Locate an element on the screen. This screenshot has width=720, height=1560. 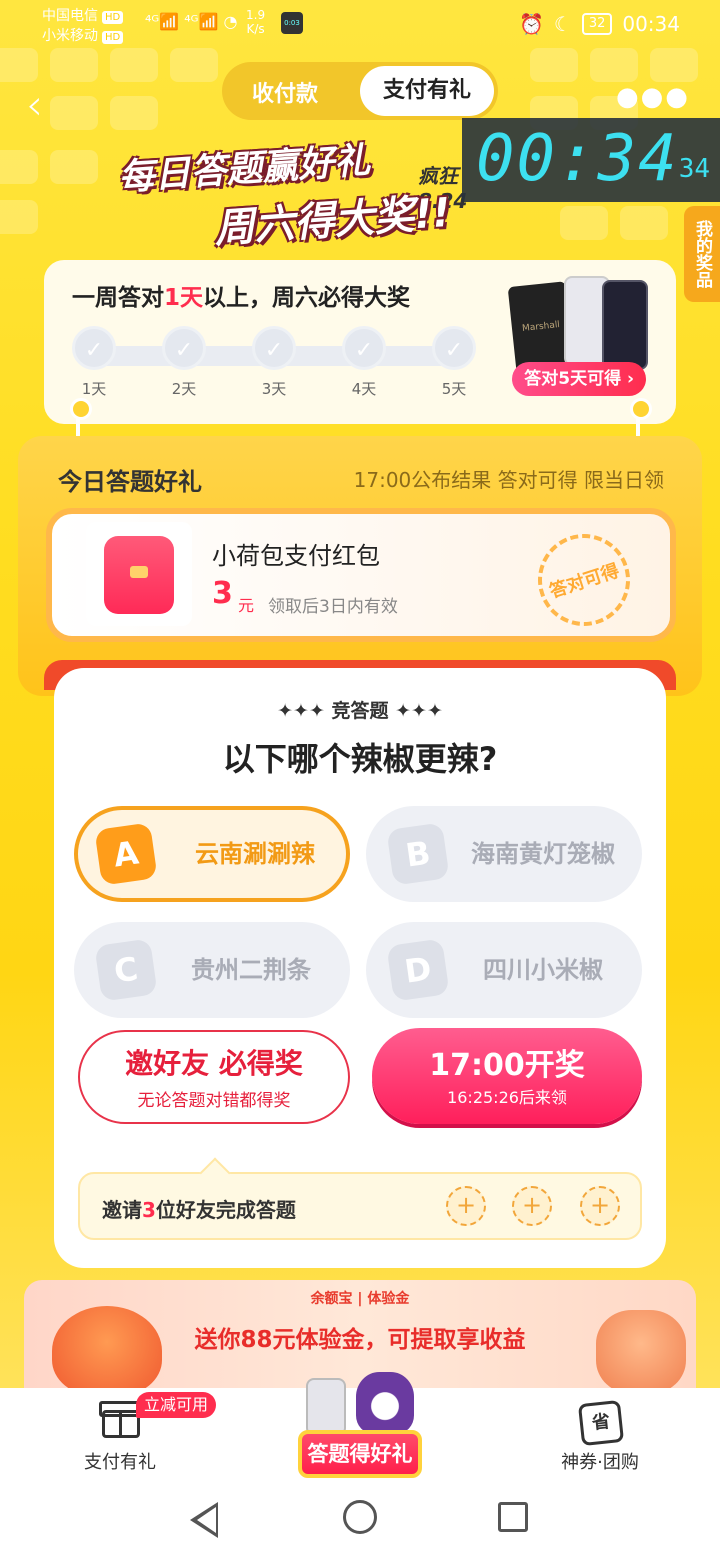
invite-progress-text: 邀请3位好友完成答题 is located at coordinates (199, 1208).